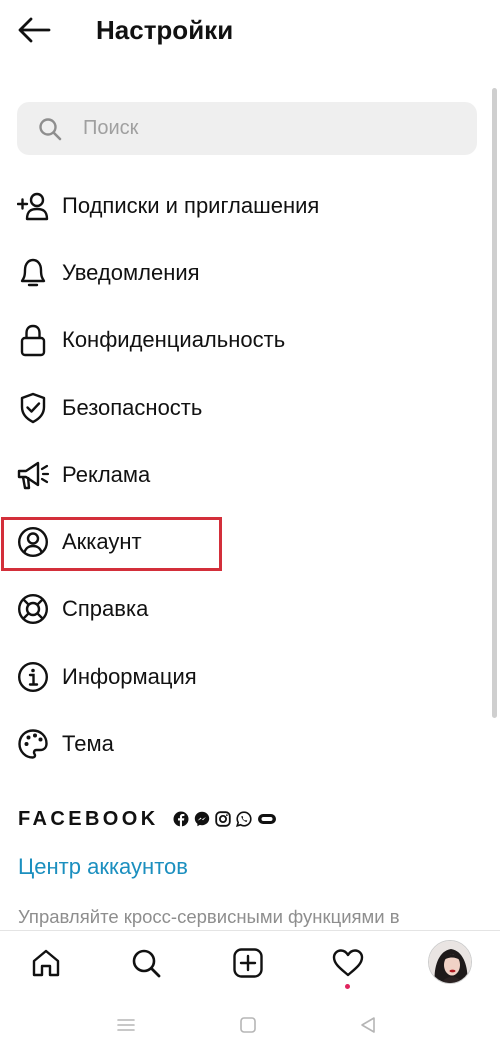 This screenshot has width=500, height=1058. I want to click on activity-heart-icon, so click(348, 963).